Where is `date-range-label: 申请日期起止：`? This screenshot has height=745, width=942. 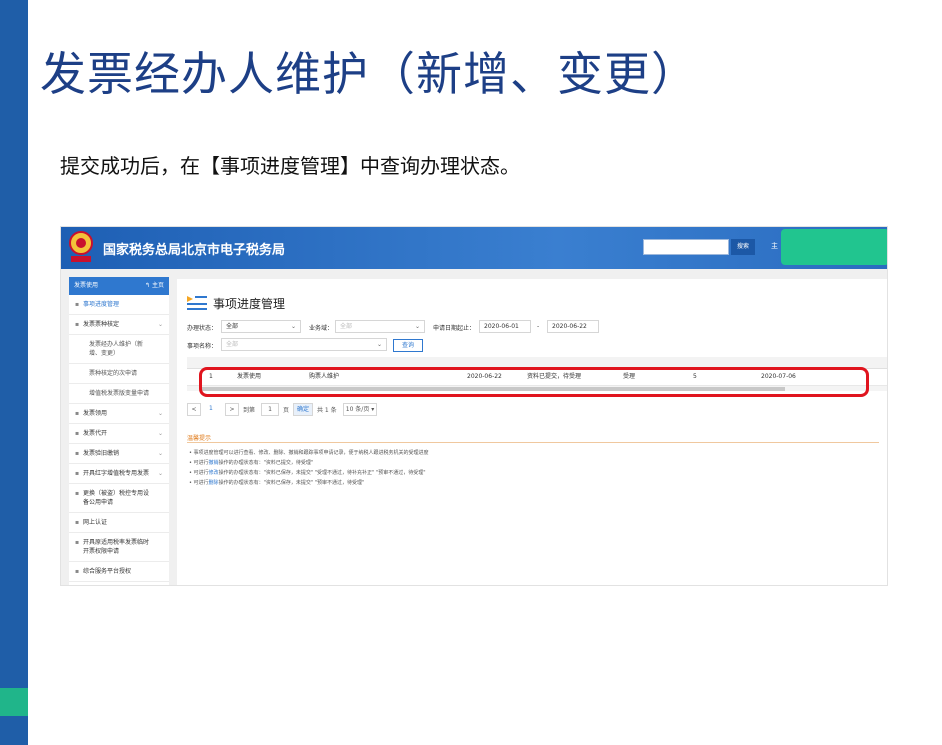
date-range-label: 申请日期起止： is located at coordinates (454, 328).